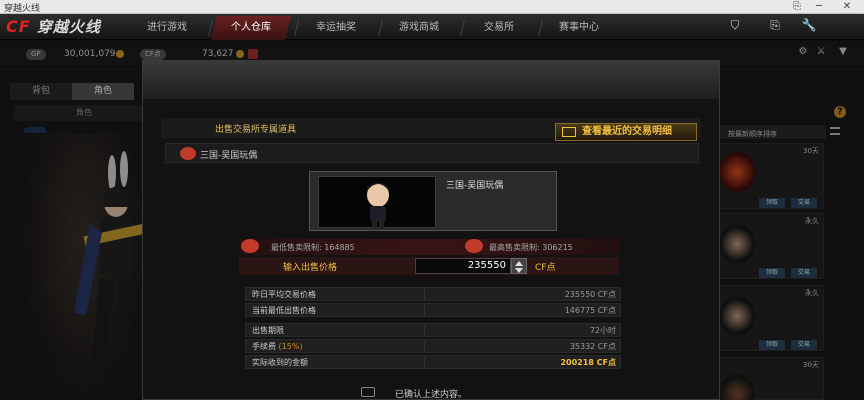  What do you see at coordinates (531, 247) in the screenshot?
I see `max-price-limit: 最高售卖限制: 306215` at bounding box center [531, 247].